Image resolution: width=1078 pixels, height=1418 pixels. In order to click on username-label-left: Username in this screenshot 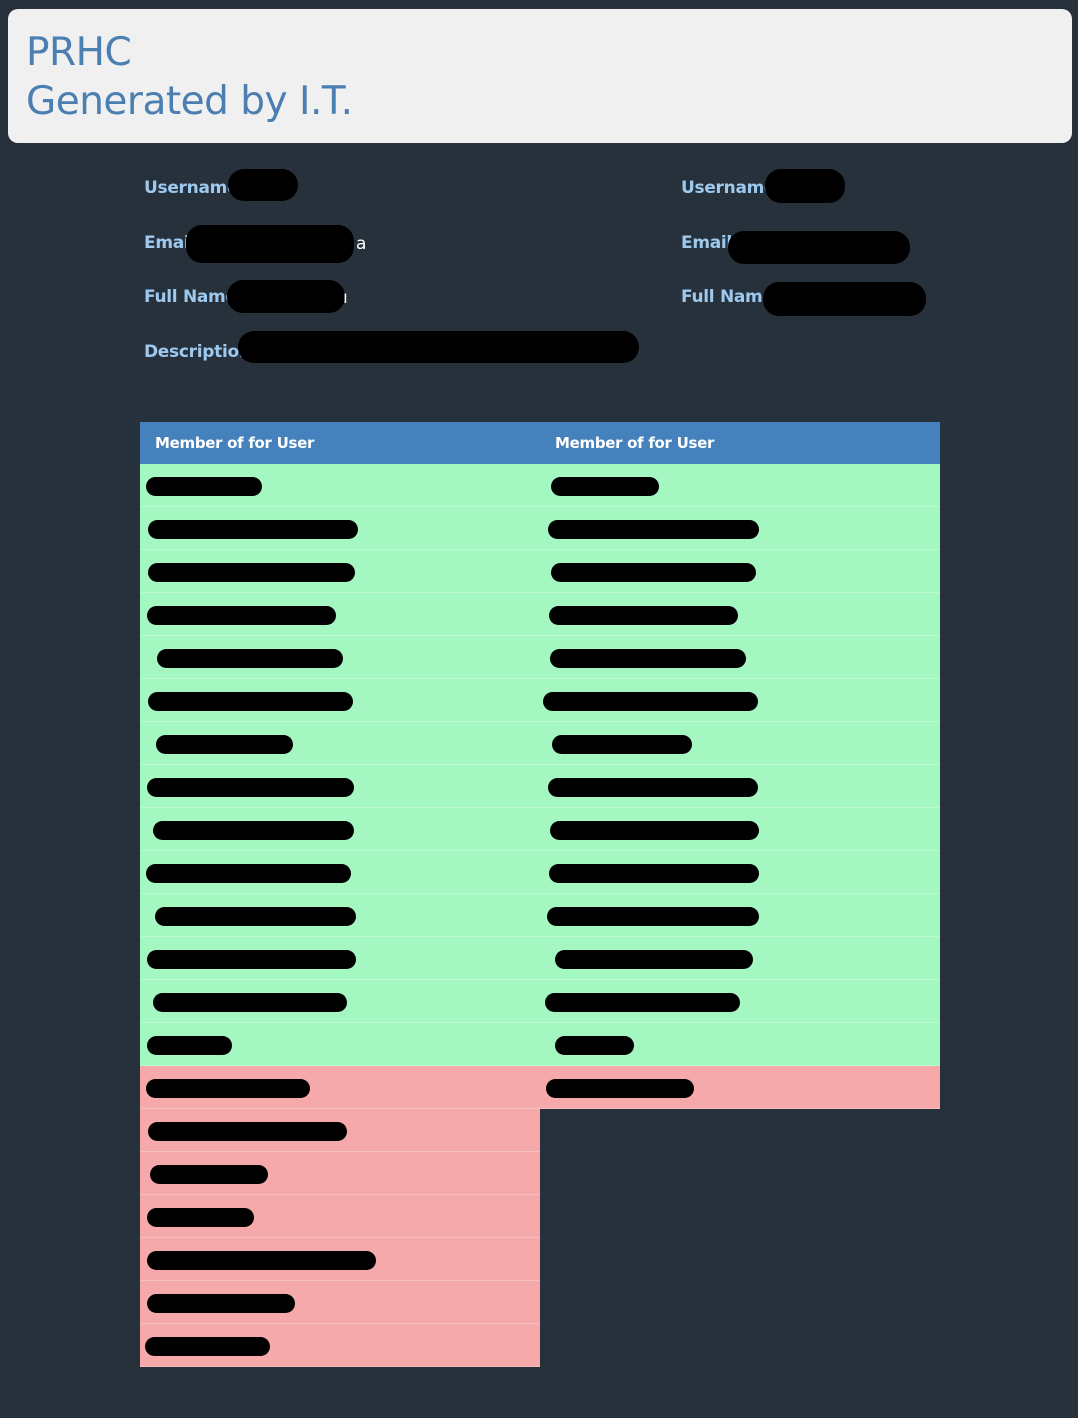, I will do `click(191, 188)`.